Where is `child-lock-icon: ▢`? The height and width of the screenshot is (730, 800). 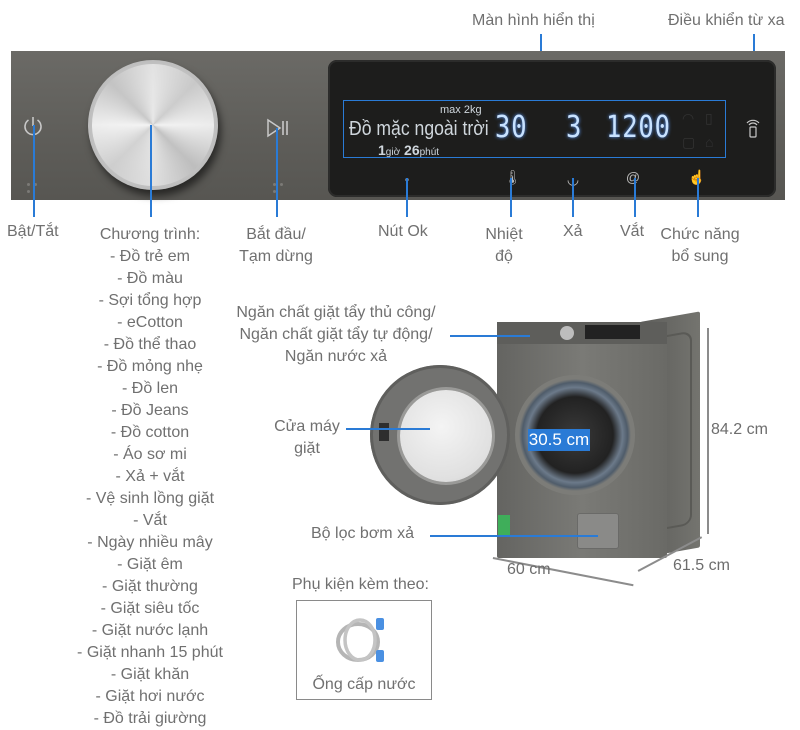
child-lock-icon: ▢ is located at coordinates (689, 142).